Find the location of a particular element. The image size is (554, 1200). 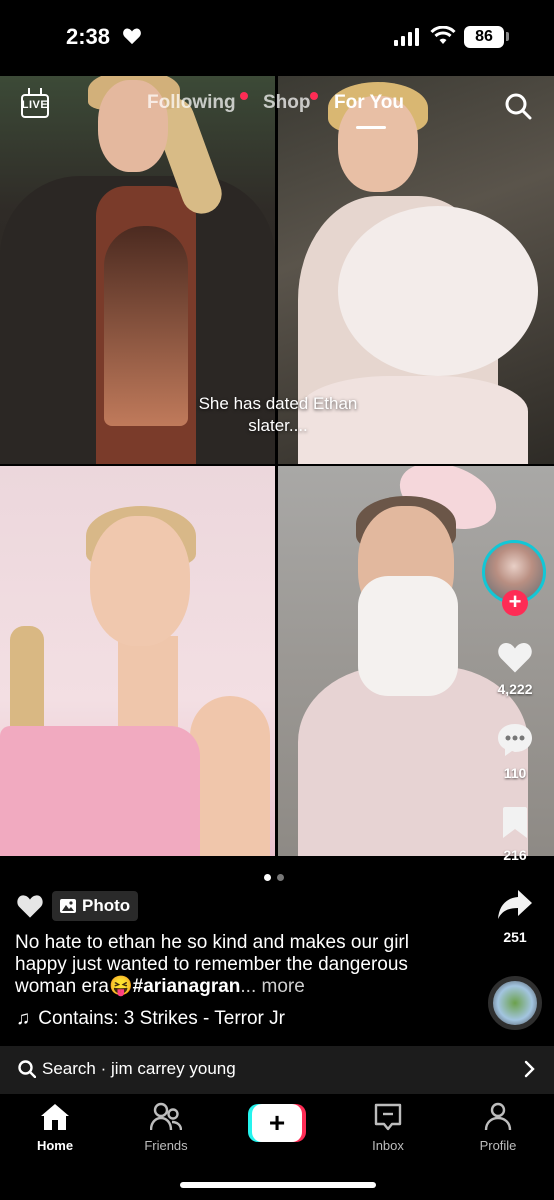

inbox-icon is located at coordinates (388, 1117).